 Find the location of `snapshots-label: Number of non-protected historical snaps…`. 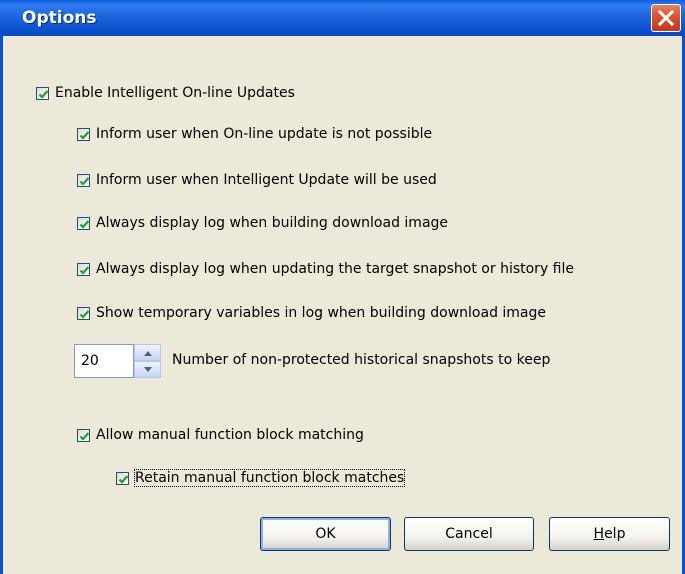

snapshots-label: Number of non-protected historical snaps… is located at coordinates (361, 360).